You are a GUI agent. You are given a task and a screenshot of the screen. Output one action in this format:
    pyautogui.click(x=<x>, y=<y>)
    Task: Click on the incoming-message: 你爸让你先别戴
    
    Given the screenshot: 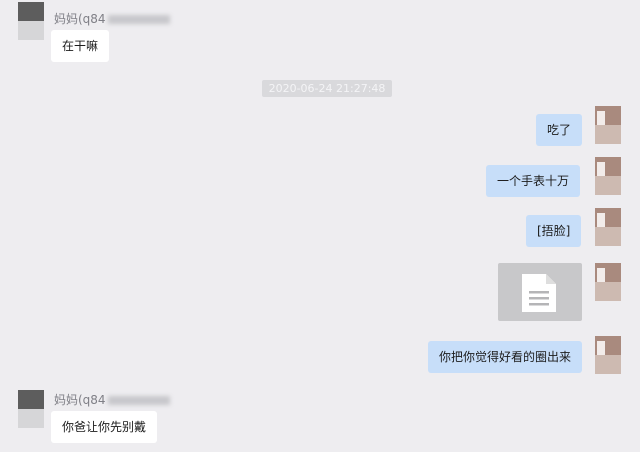 What is the action you would take?
    pyautogui.click(x=104, y=427)
    